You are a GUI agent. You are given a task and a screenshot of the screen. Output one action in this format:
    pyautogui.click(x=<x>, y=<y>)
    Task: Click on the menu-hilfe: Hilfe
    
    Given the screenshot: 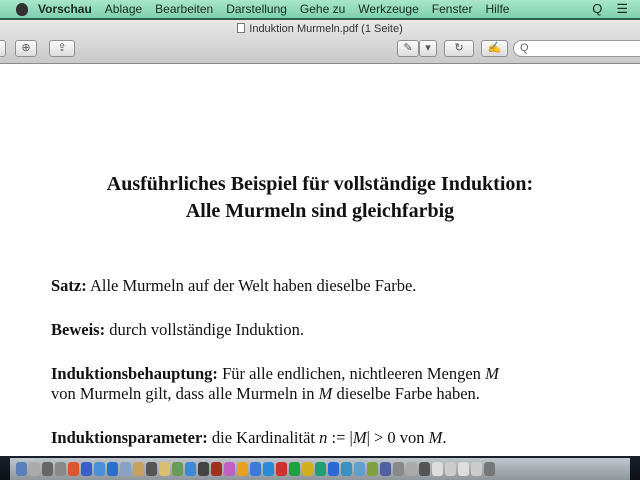 What is the action you would take?
    pyautogui.click(x=497, y=9)
    